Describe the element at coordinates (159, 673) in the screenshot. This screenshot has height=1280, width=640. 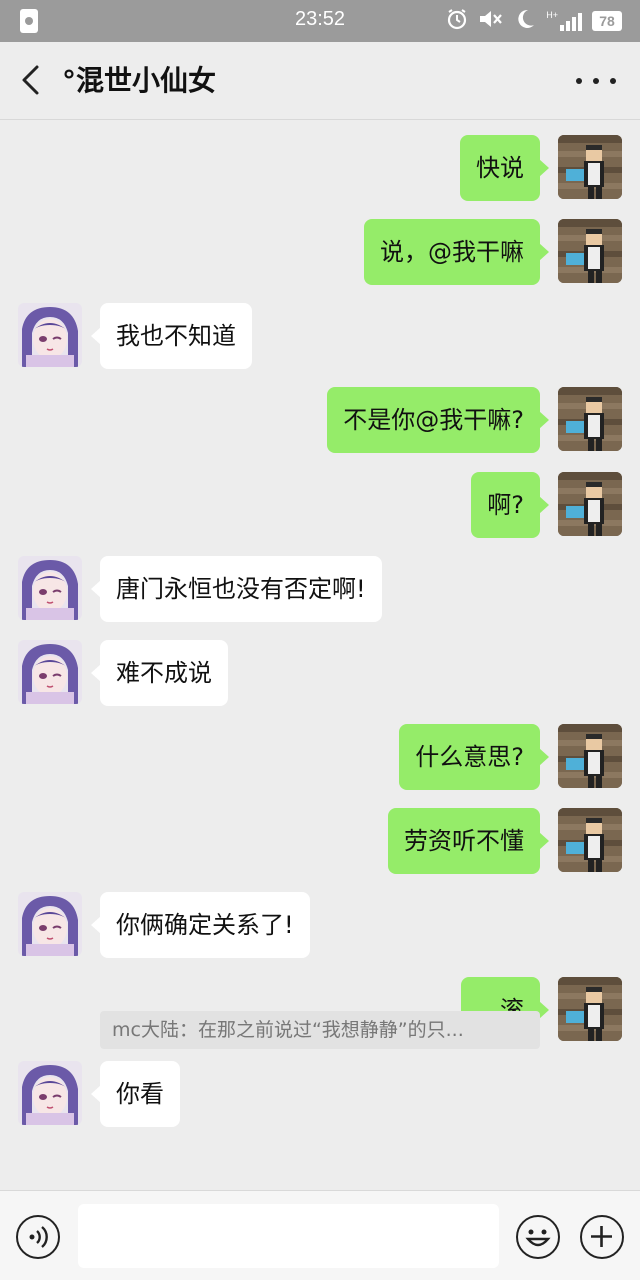
I see `message-bubble: 难不成说` at that location.